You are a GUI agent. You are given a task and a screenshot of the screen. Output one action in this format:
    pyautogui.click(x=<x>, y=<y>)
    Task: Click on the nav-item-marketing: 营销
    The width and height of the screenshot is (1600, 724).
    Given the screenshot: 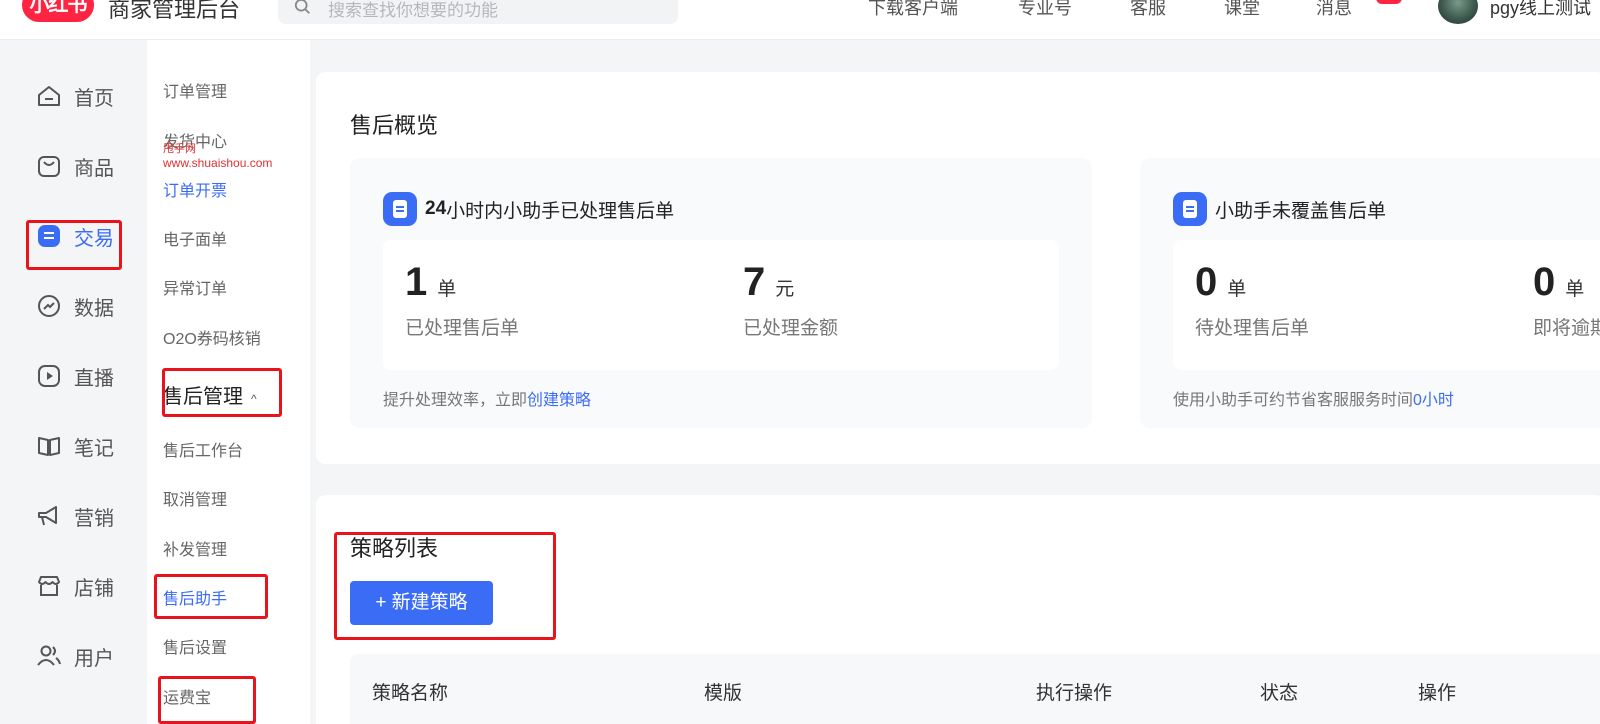 What is the action you would take?
    pyautogui.click(x=86, y=516)
    